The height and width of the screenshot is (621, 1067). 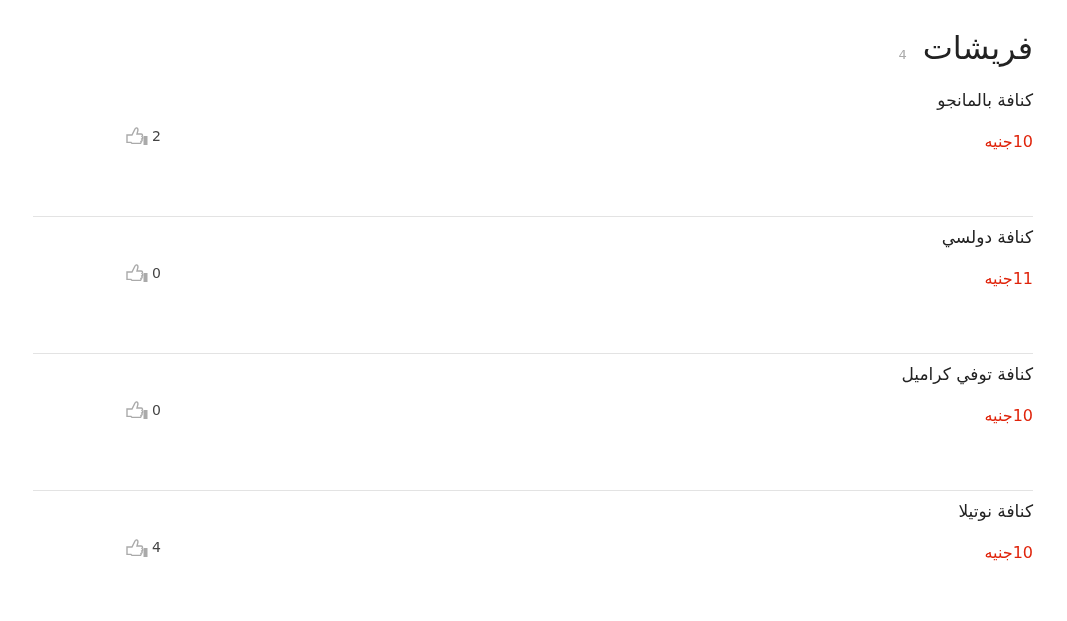 I want to click on item-name: كنافة بالمانجو, so click(x=985, y=100).